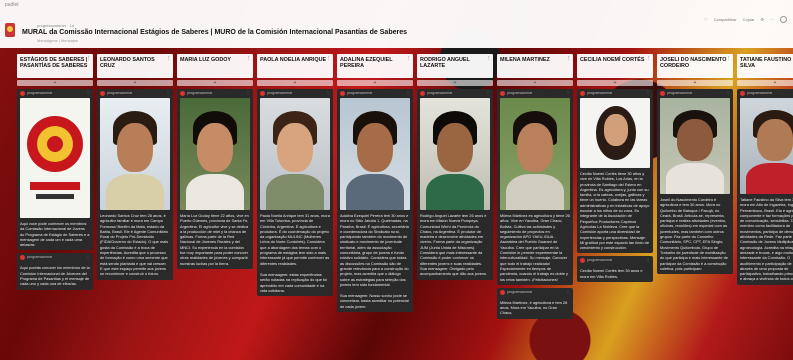 Image resolution: width=793 pixels, height=360 pixels. Describe the element at coordinates (535, 66) in the screenshot. I see `column-header: MILENA MARTINEZ ⋮` at that location.